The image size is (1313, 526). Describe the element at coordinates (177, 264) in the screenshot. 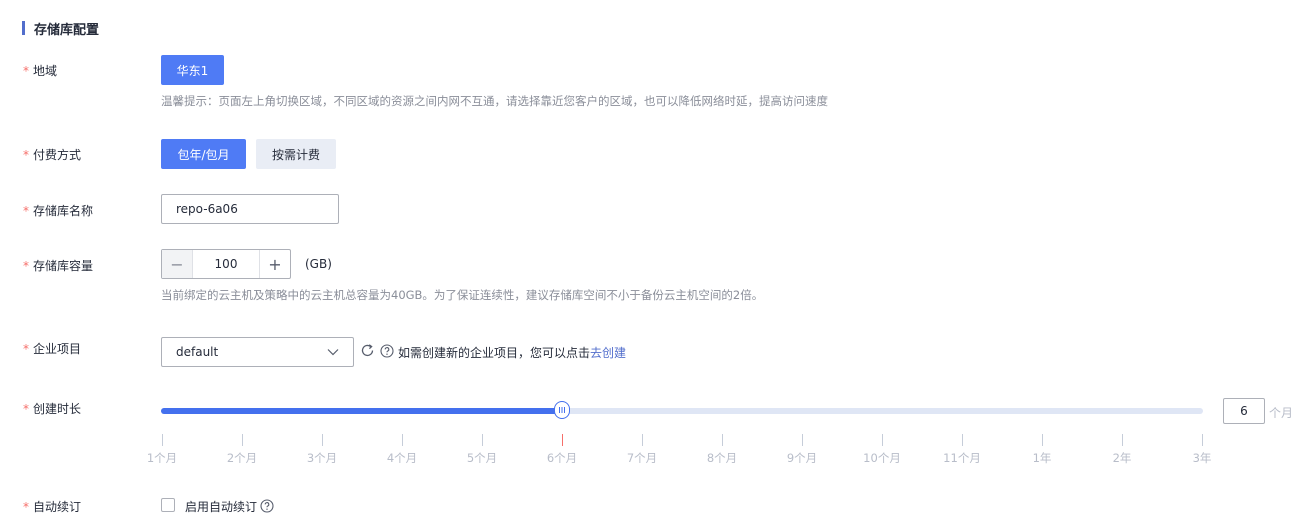

I see `decrement-button: −` at that location.